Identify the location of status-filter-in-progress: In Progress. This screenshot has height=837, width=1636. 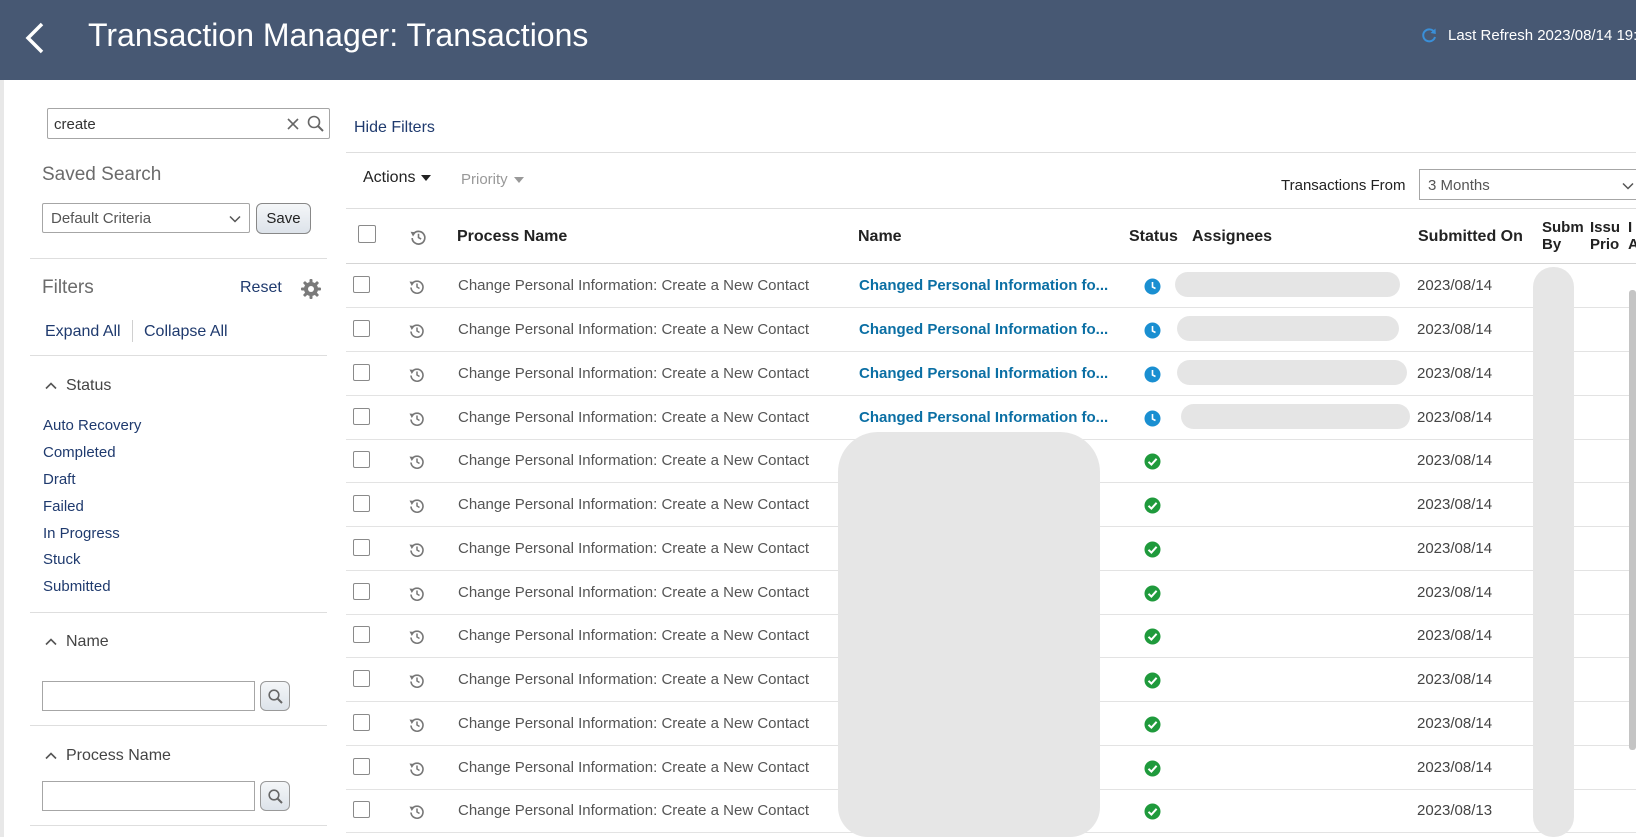
(81, 533).